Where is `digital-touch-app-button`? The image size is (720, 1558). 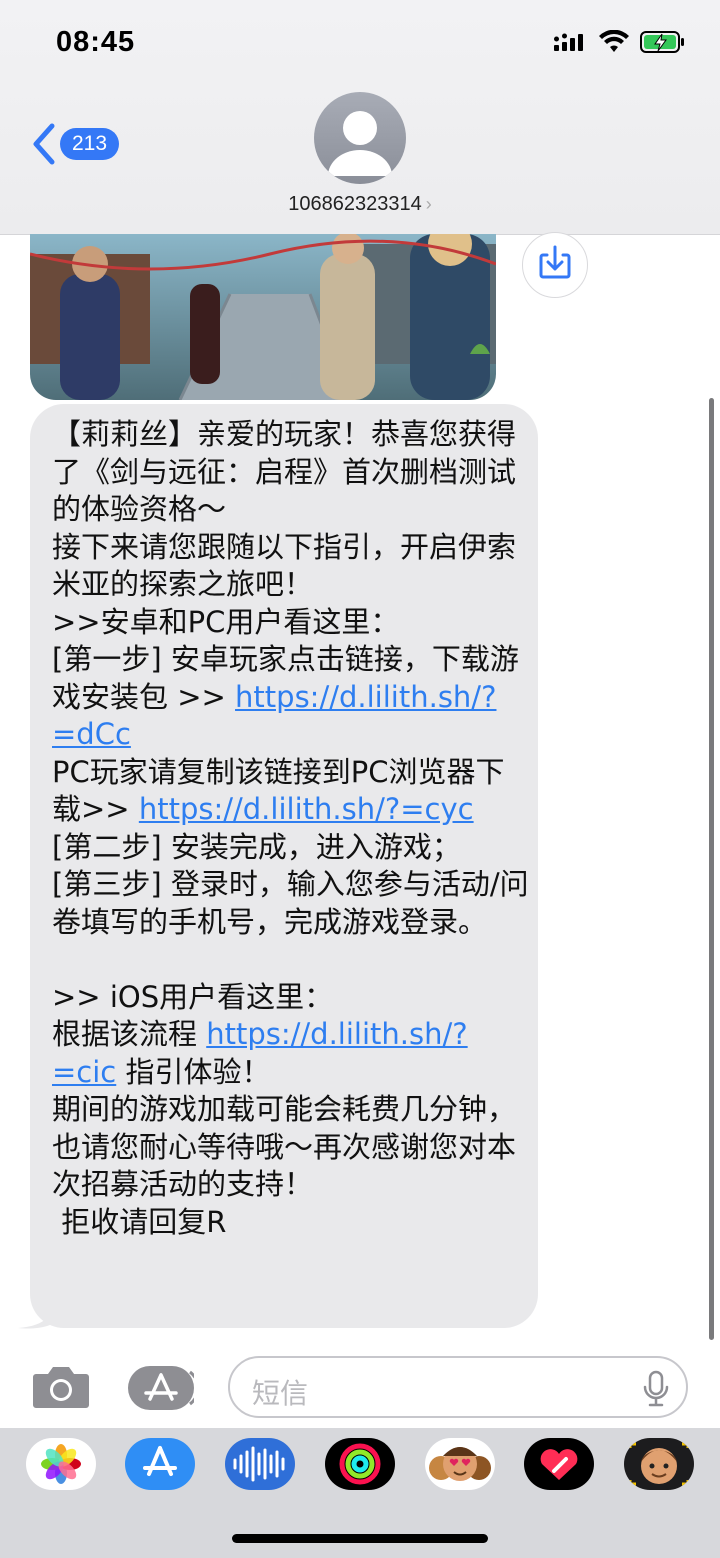 digital-touch-app-button is located at coordinates (559, 1464).